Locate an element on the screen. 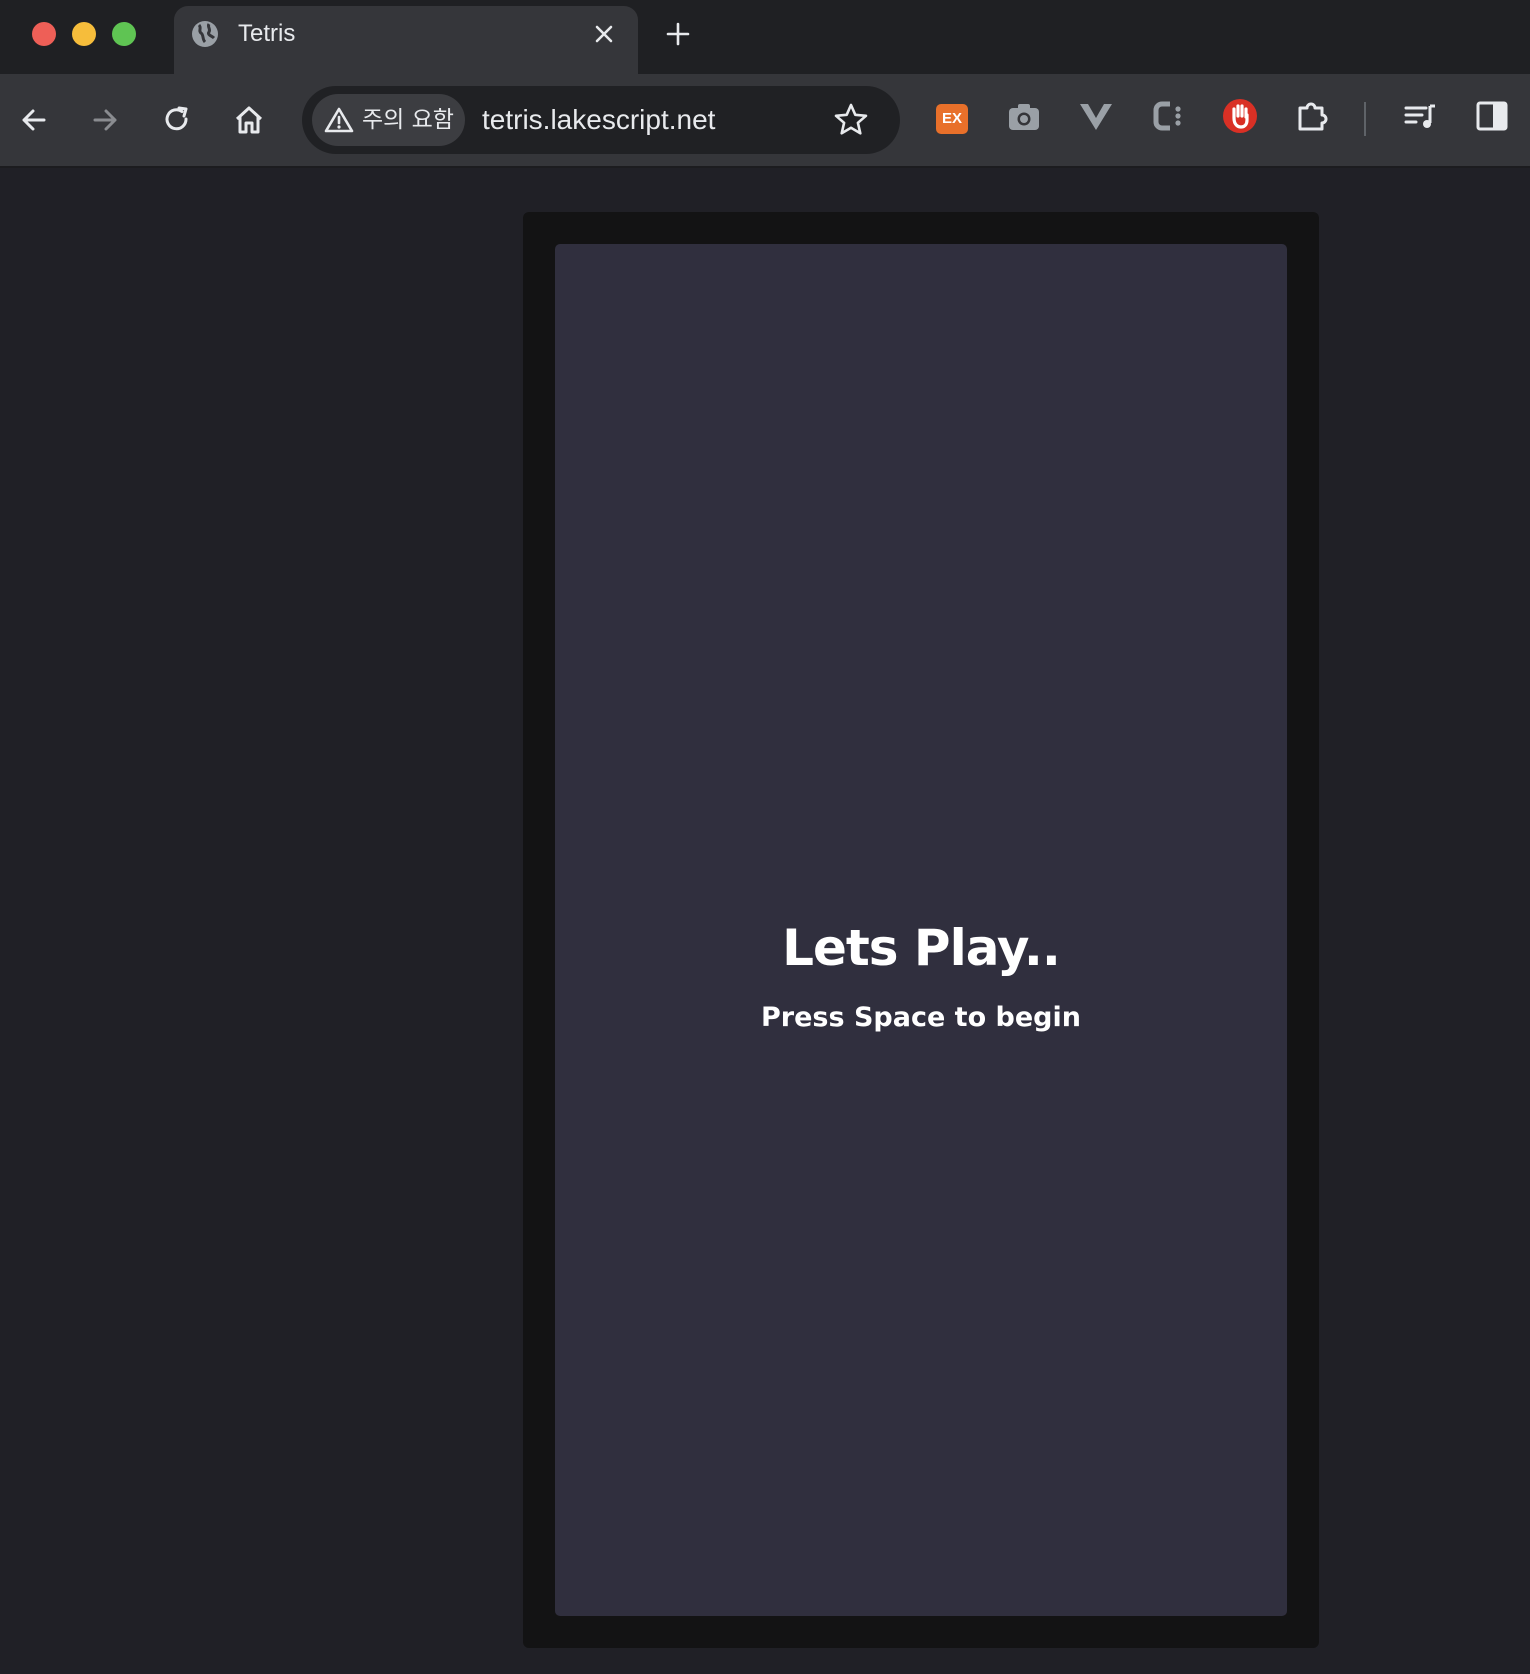 Image resolution: width=1530 pixels, height=1674 pixels. tab-title: Tetris is located at coordinates (267, 33).